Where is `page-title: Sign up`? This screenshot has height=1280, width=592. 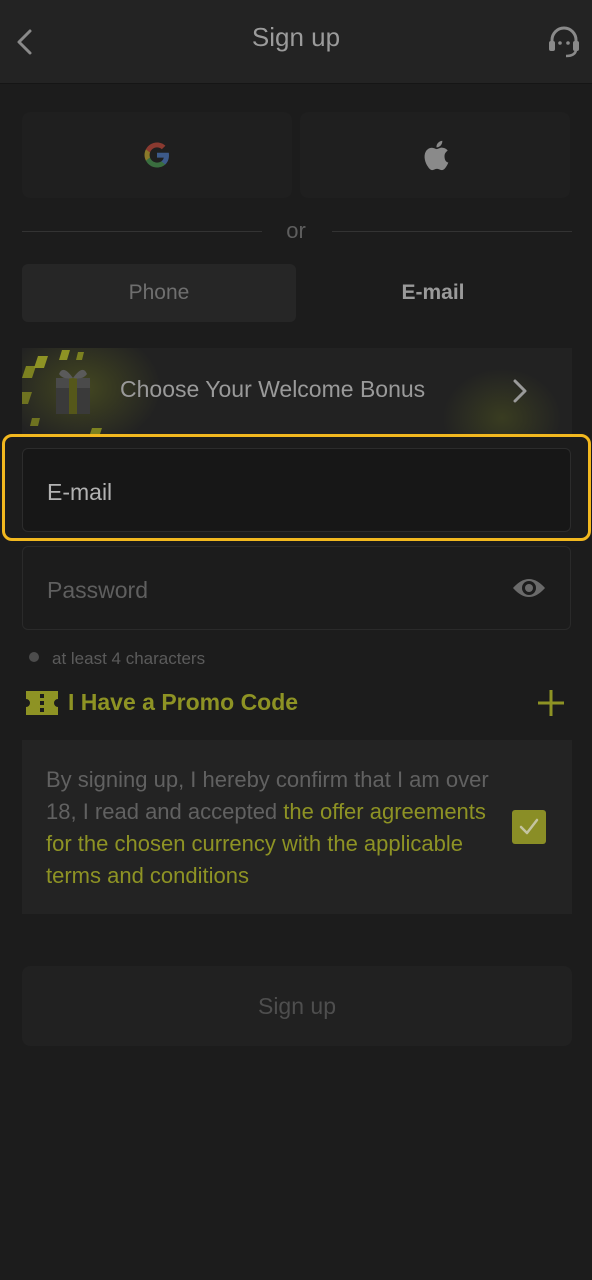
page-title: Sign up is located at coordinates (296, 37).